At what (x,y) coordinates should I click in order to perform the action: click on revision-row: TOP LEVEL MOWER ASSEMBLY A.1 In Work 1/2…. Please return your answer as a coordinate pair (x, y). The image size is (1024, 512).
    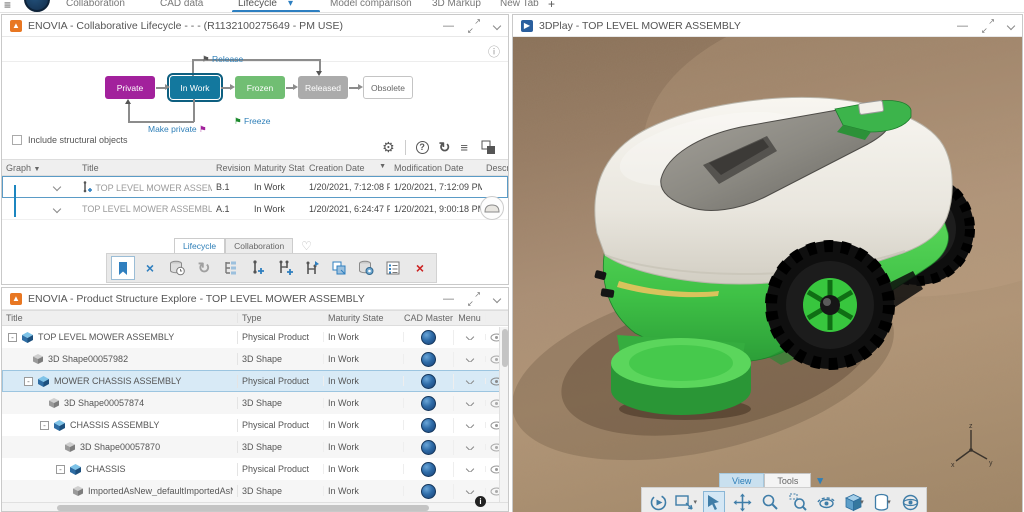
    Looking at the image, I should click on (255, 208).